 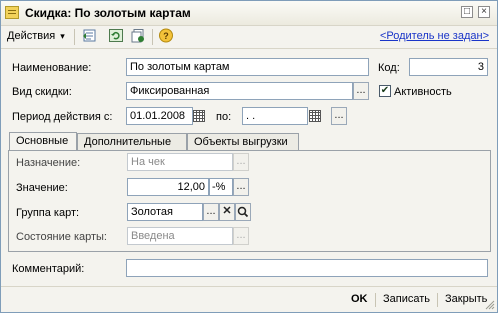 What do you see at coordinates (42, 92) in the screenshot?
I see `type-label: Вид скидки:` at bounding box center [42, 92].